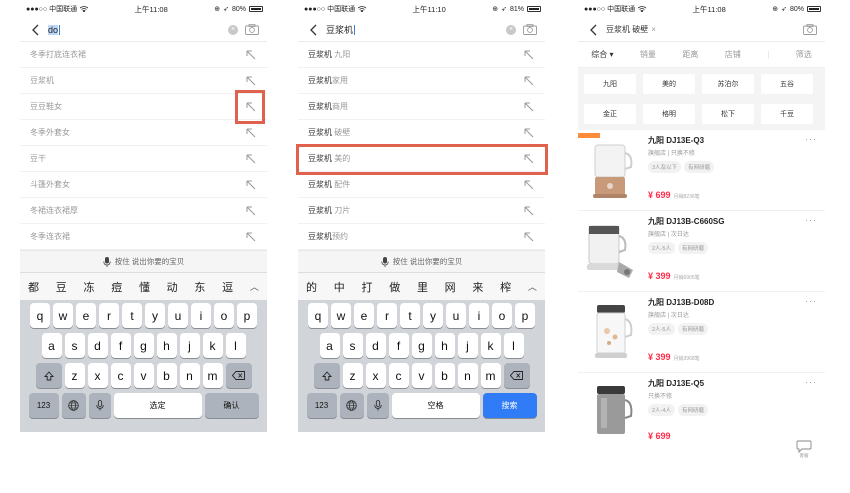 The width and height of the screenshot is (850, 493). Describe the element at coordinates (339, 287) in the screenshot. I see `candidate-char: 中` at that location.